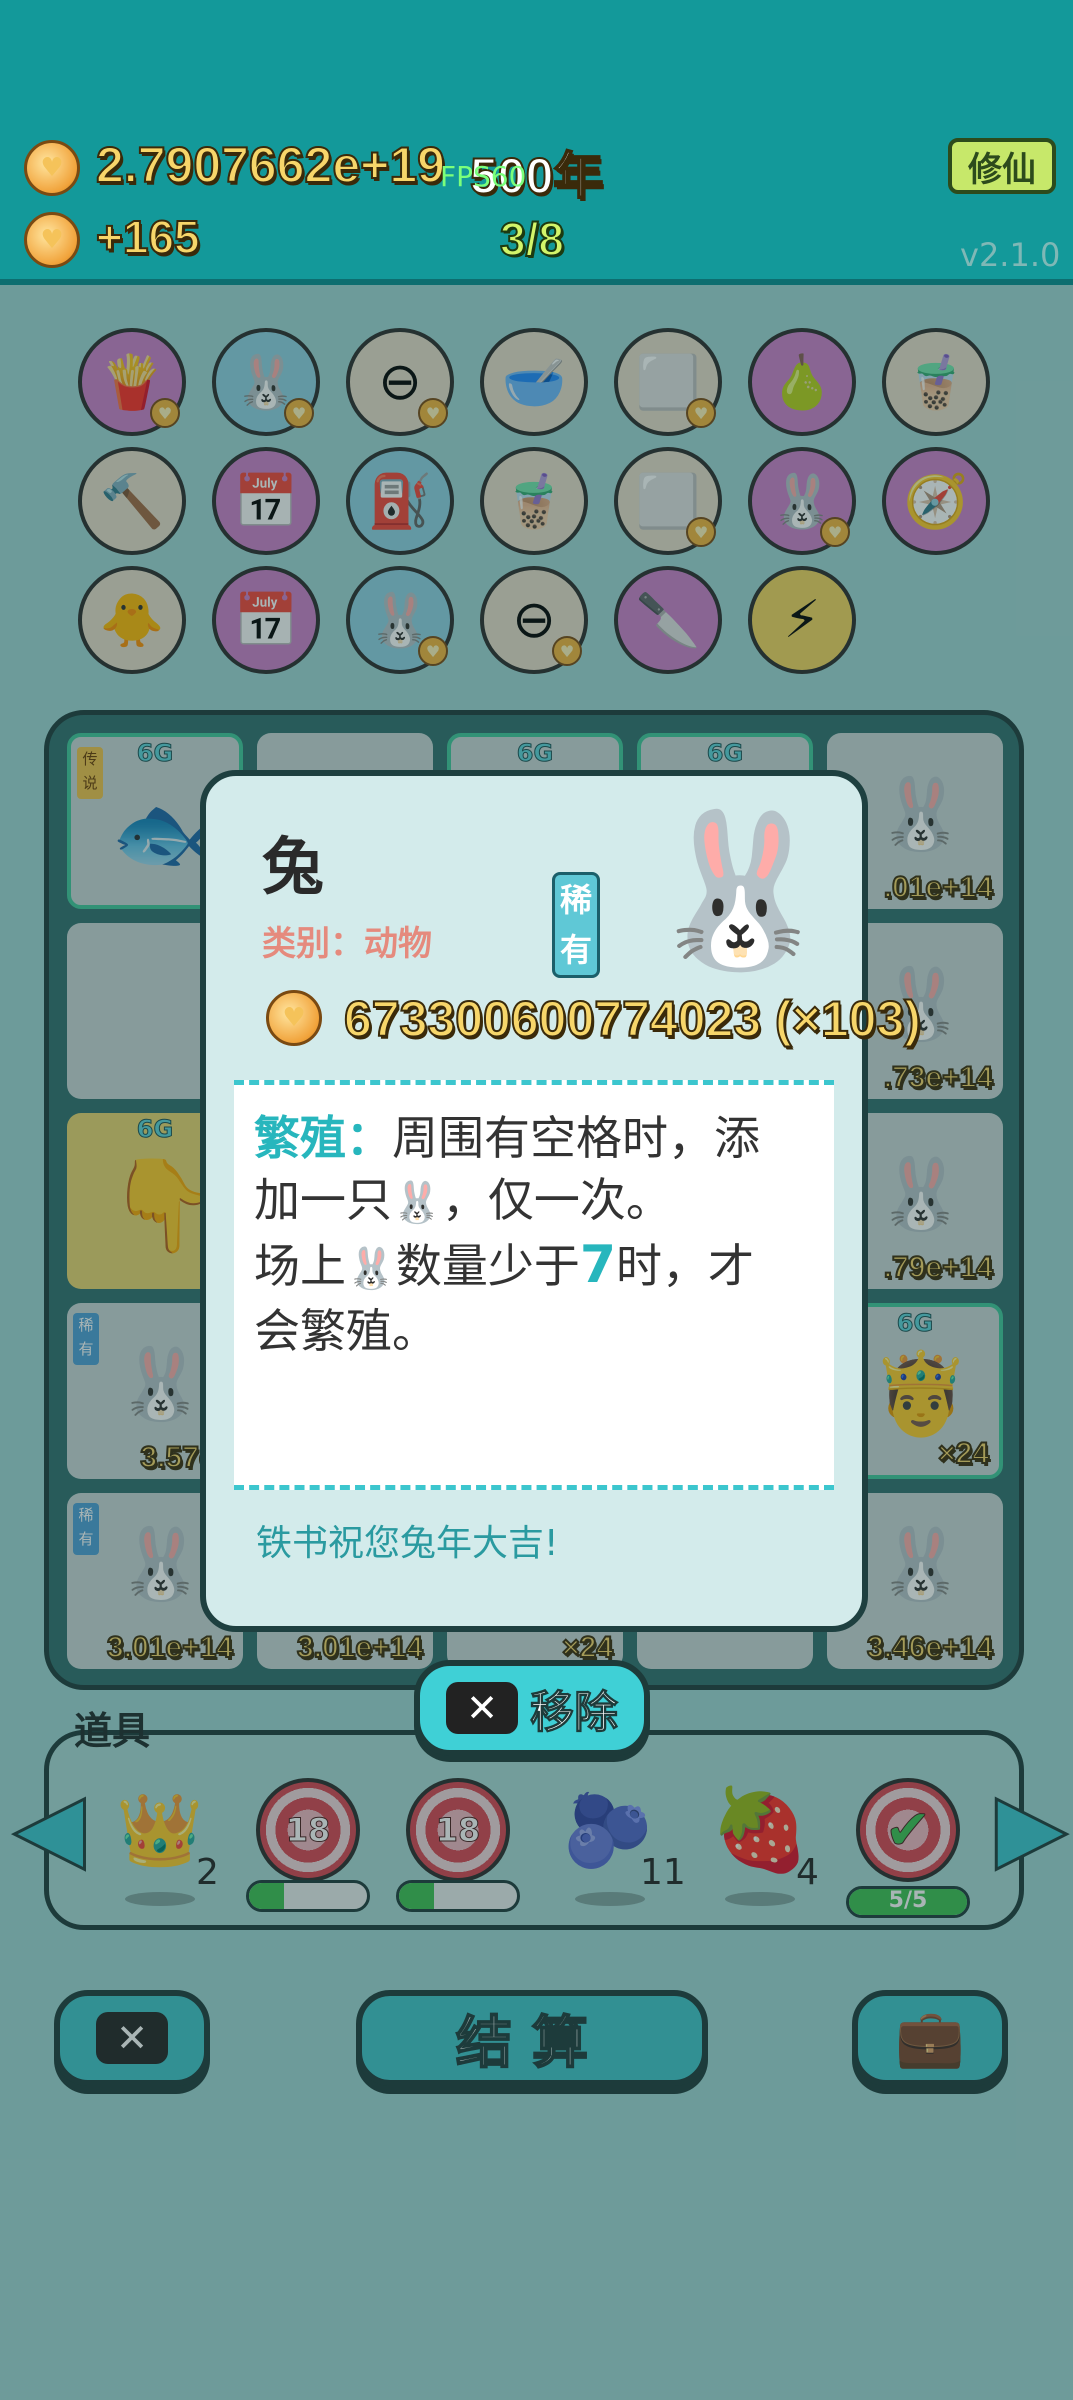 This screenshot has width=1073, height=2400. What do you see at coordinates (323, 1138) in the screenshot?
I see `ability-keyword: 繁殖：` at bounding box center [323, 1138].